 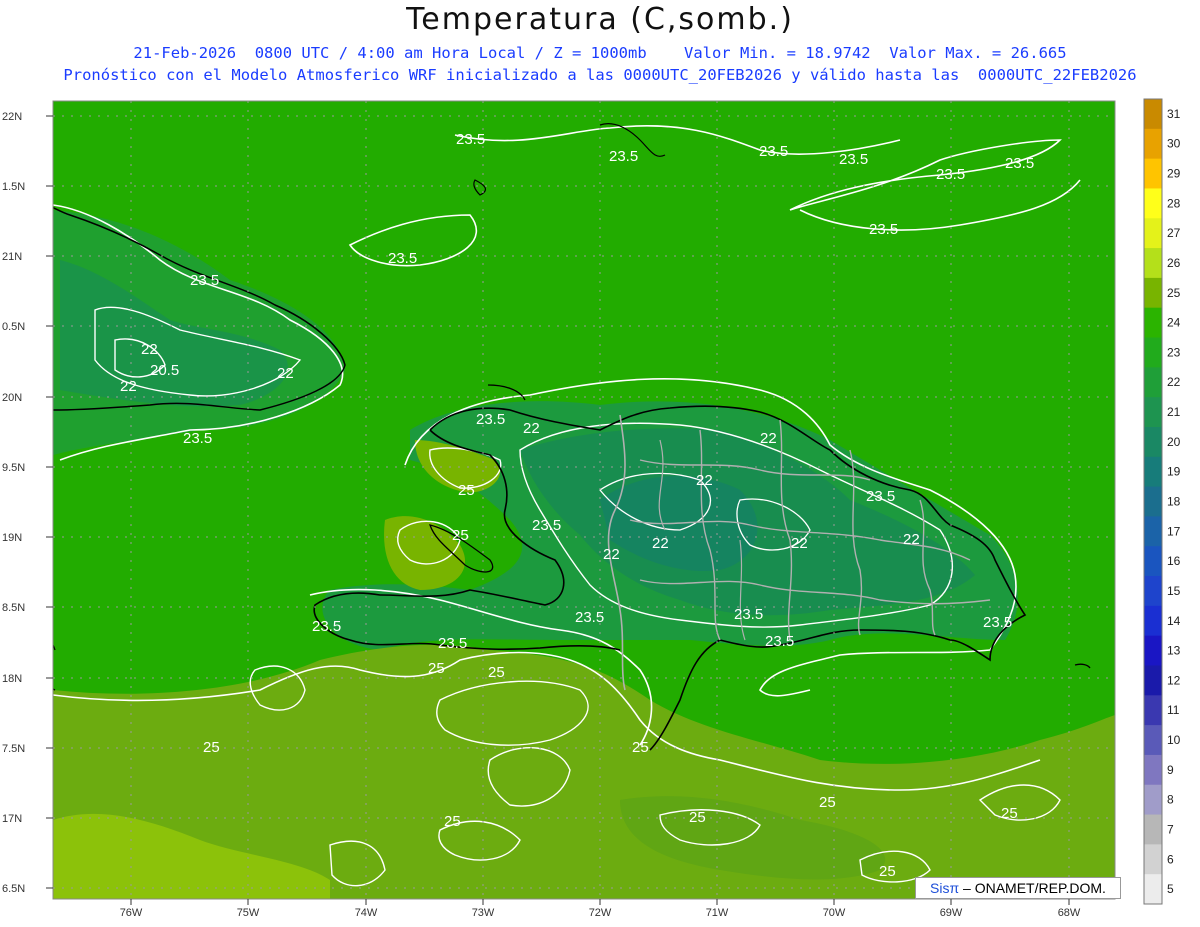 I want to click on lat-label: 0.5N, so click(x=13, y=327).